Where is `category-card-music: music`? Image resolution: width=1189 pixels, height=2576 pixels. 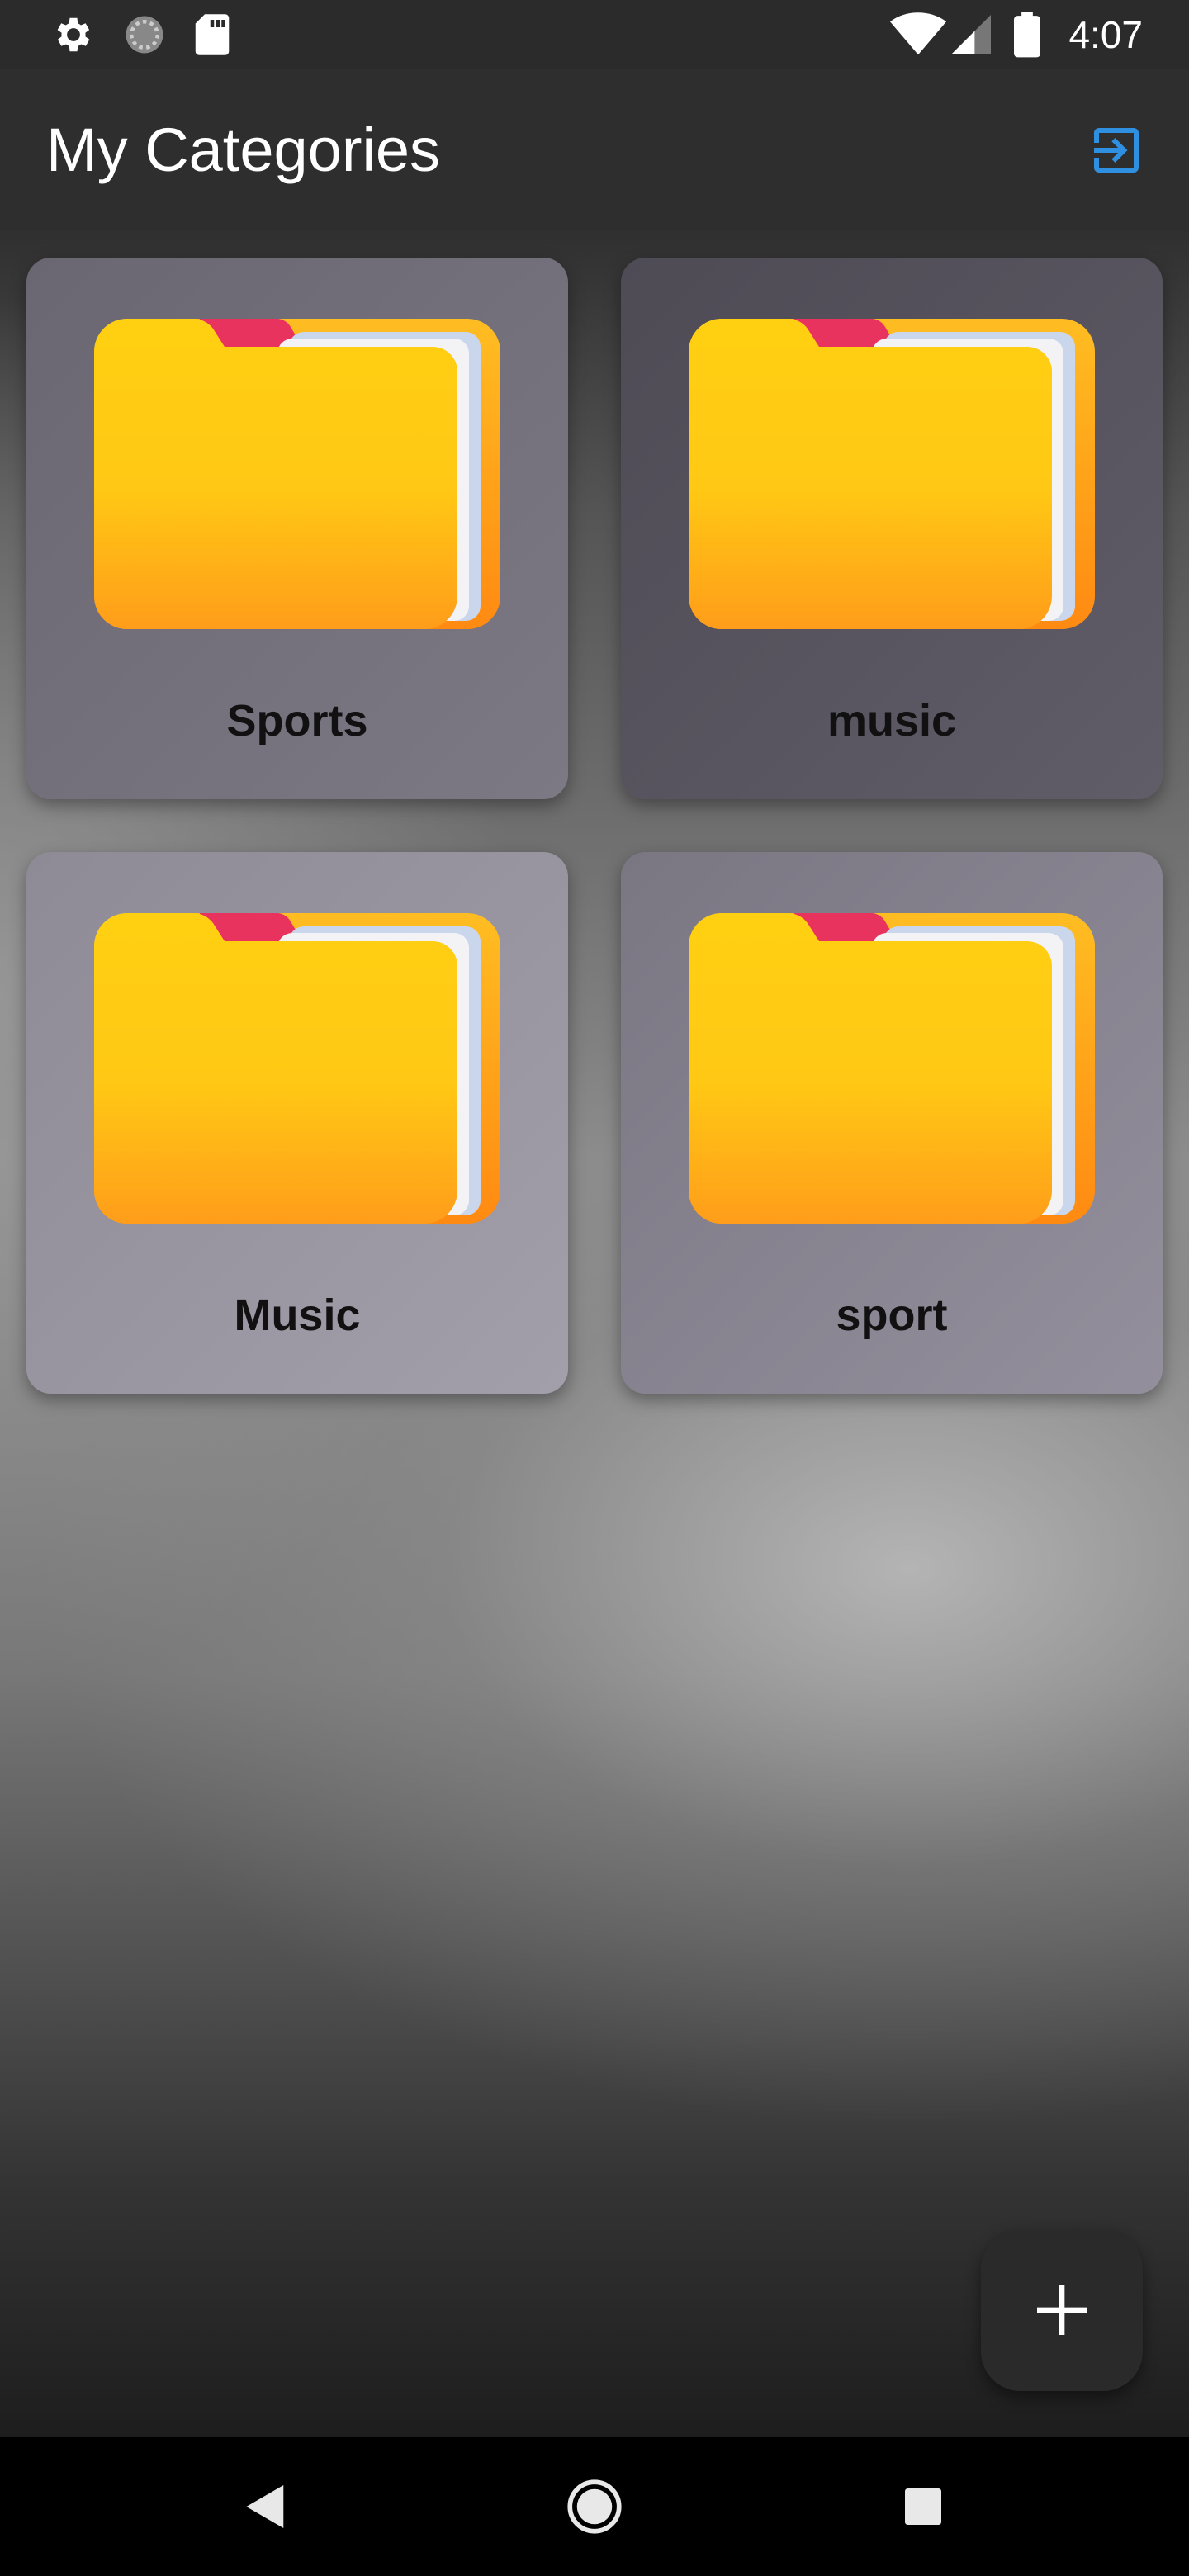
category-card-music: music is located at coordinates (892, 528).